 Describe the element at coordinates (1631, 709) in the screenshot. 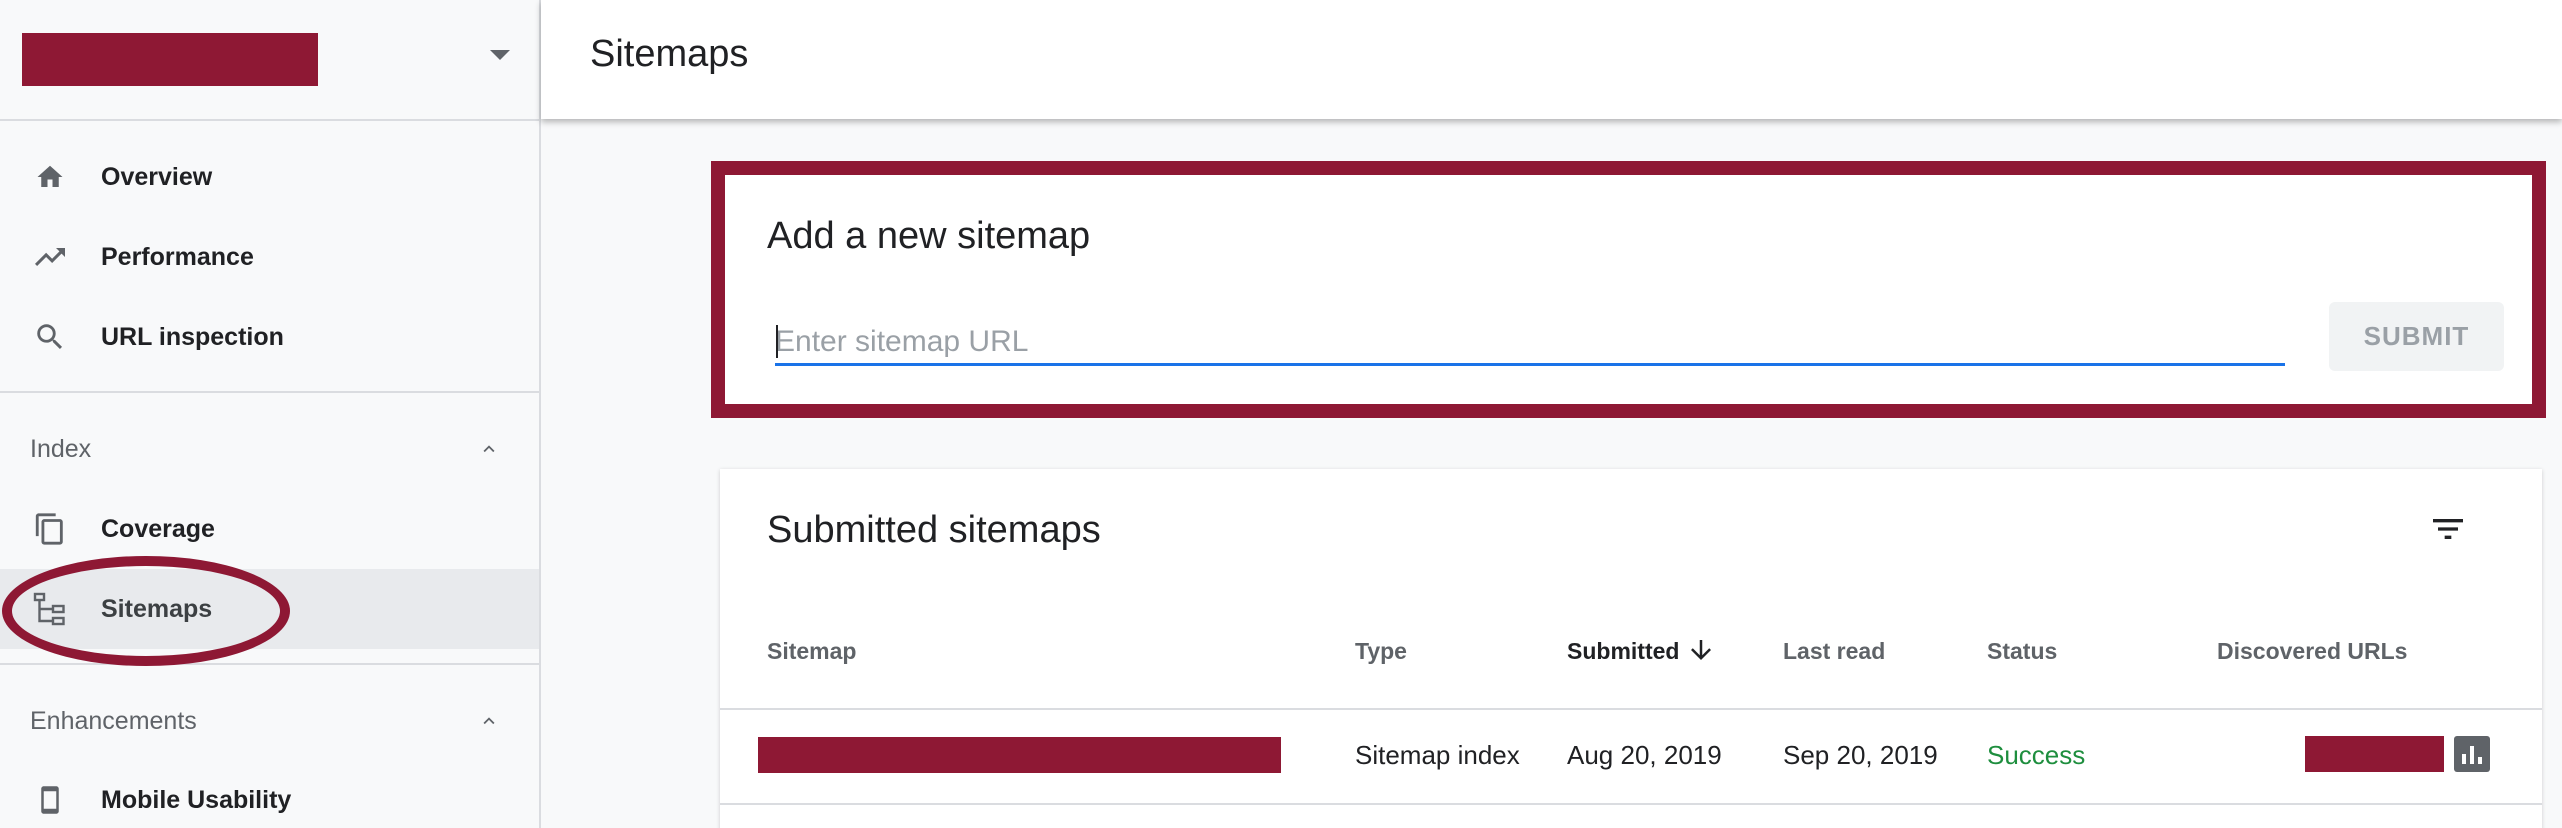

I see `table-header-divider` at that location.